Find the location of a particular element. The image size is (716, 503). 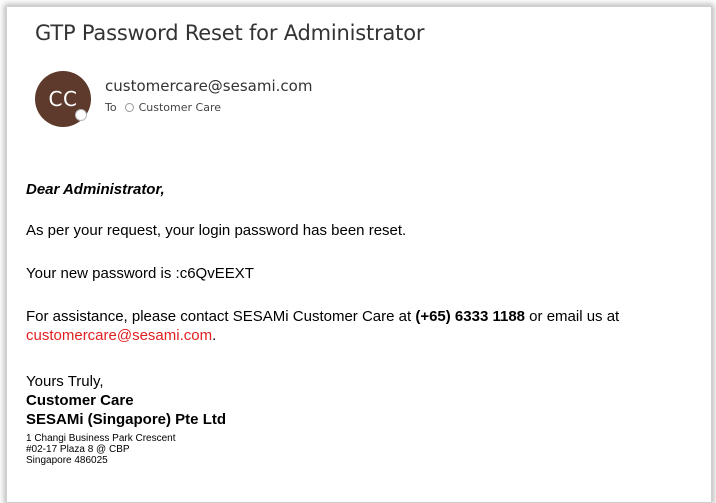

signature-company: SESAMi (Singapore) Pte Ltd is located at coordinates (126, 419).